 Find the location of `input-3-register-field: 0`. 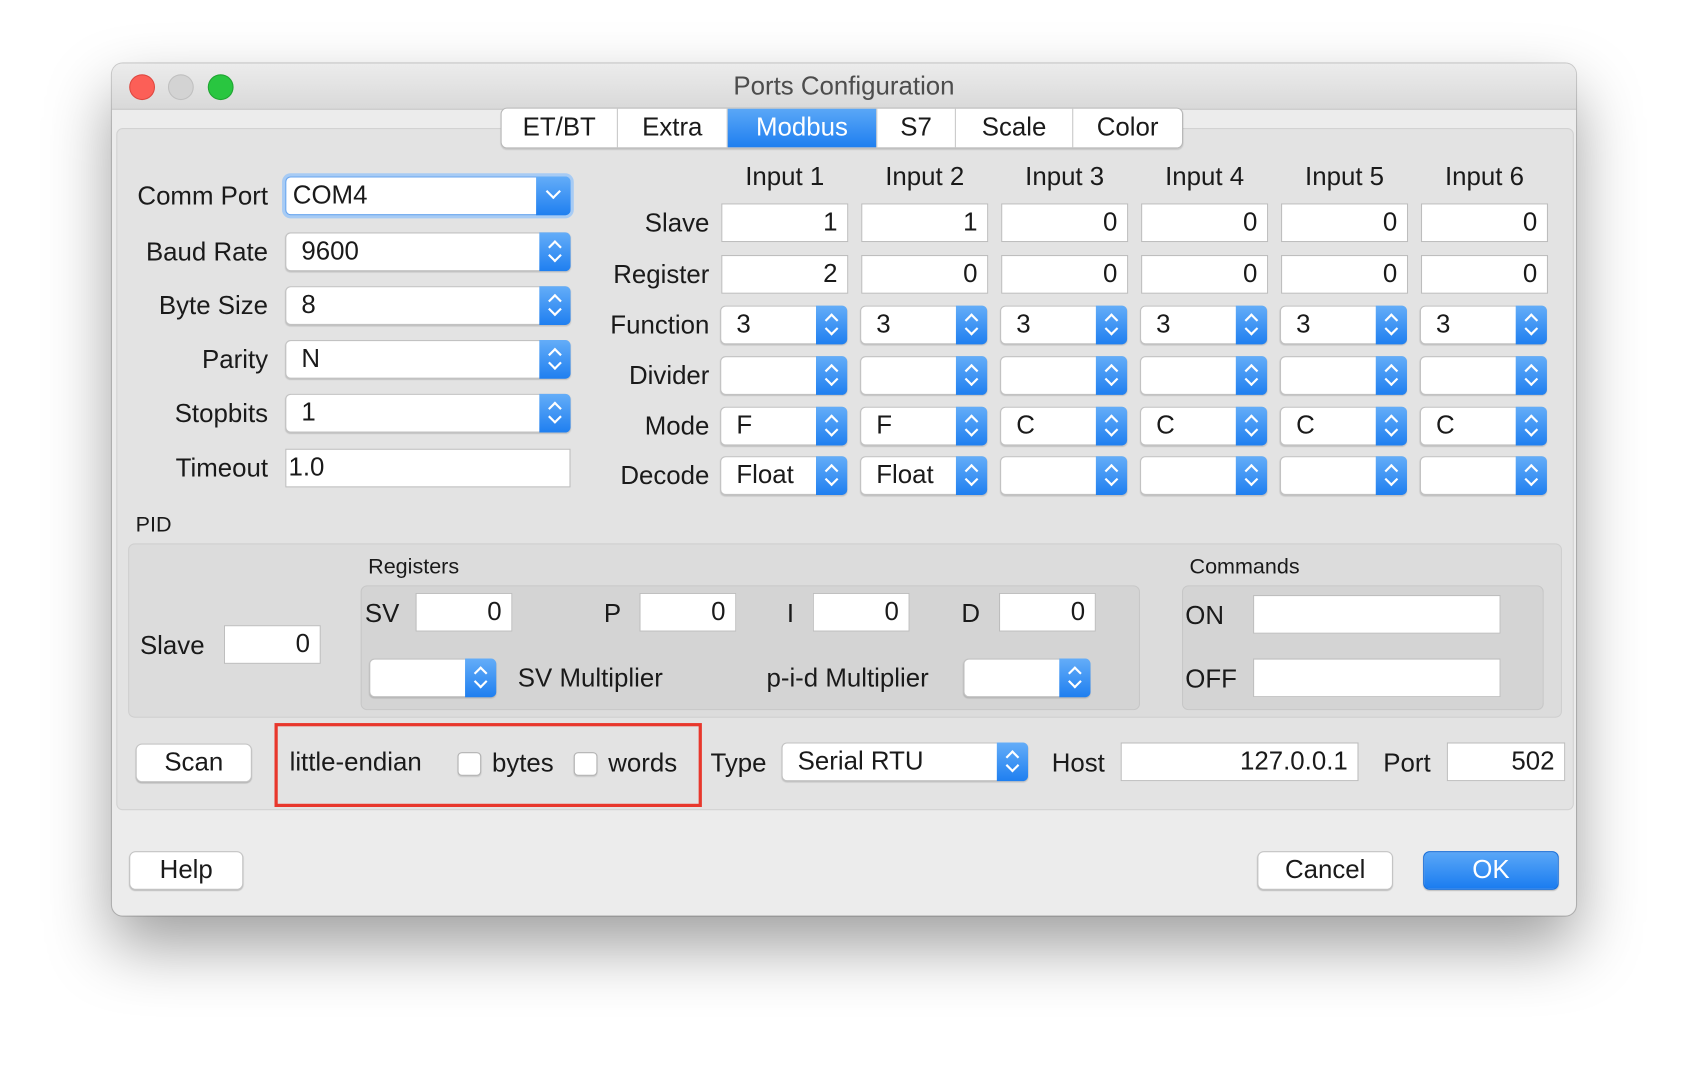

input-3-register-field: 0 is located at coordinates (1065, 274).